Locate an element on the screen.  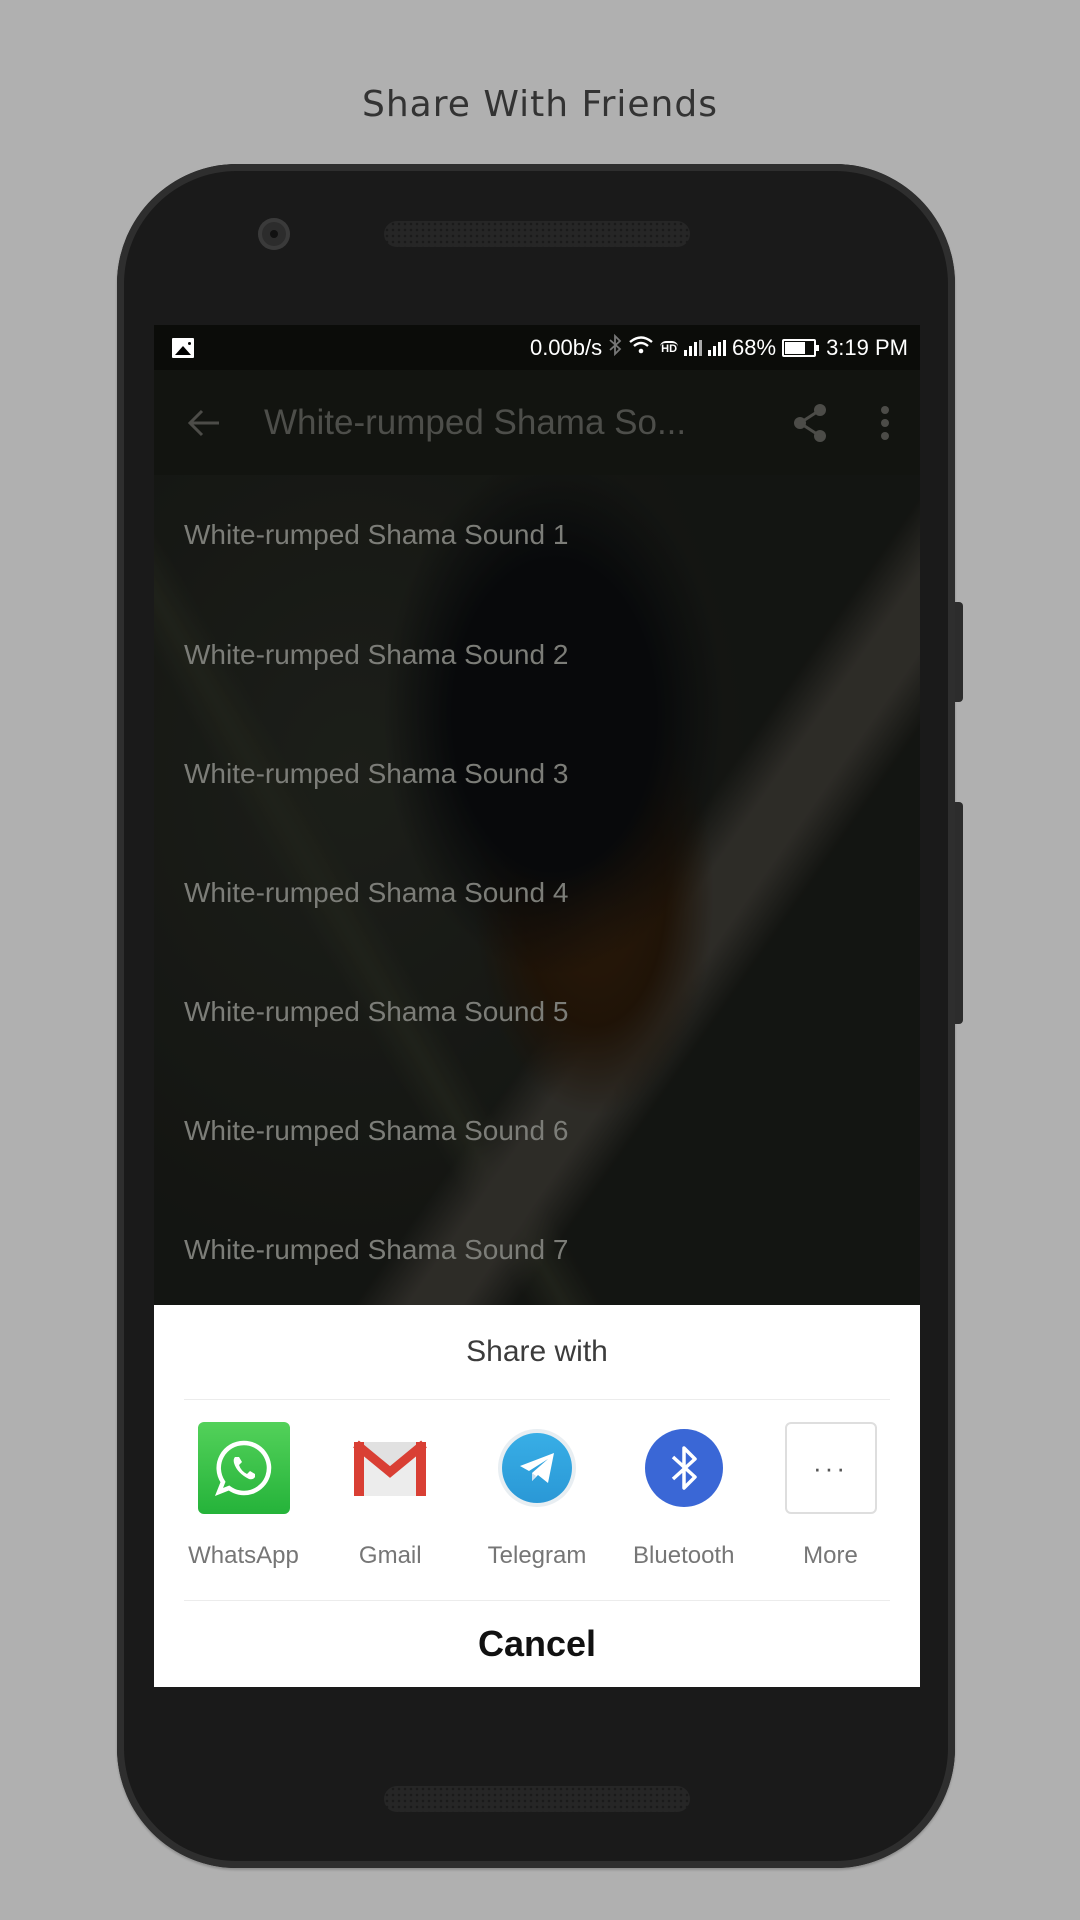
sound-list-item: White-rumped Shama Sound 6 is located at coordinates (537, 1130).